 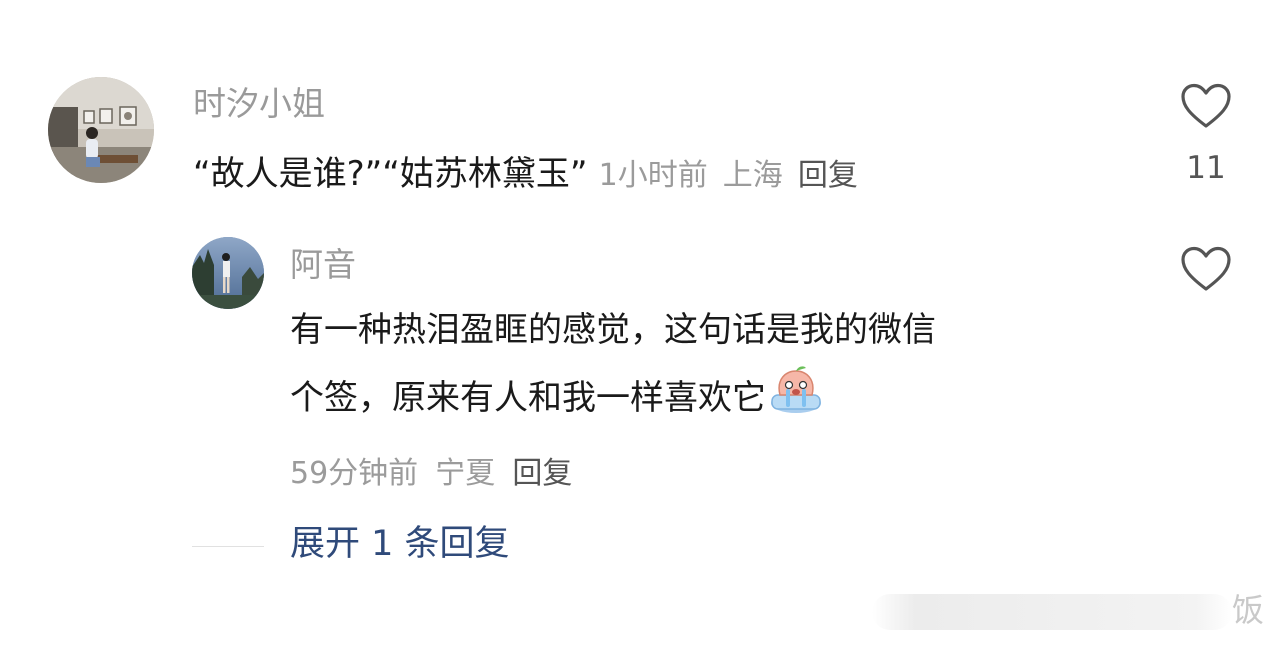 What do you see at coordinates (101, 130) in the screenshot?
I see `commenter-avatar` at bounding box center [101, 130].